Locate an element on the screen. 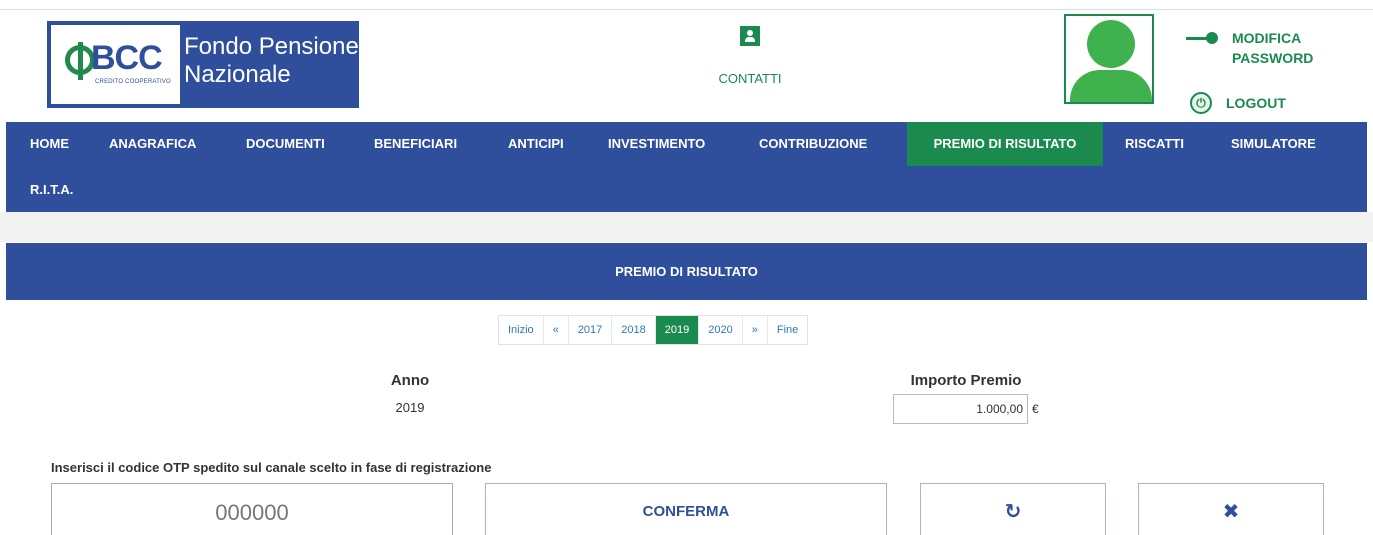  logo-title-line2: Nazionale is located at coordinates (237, 74).